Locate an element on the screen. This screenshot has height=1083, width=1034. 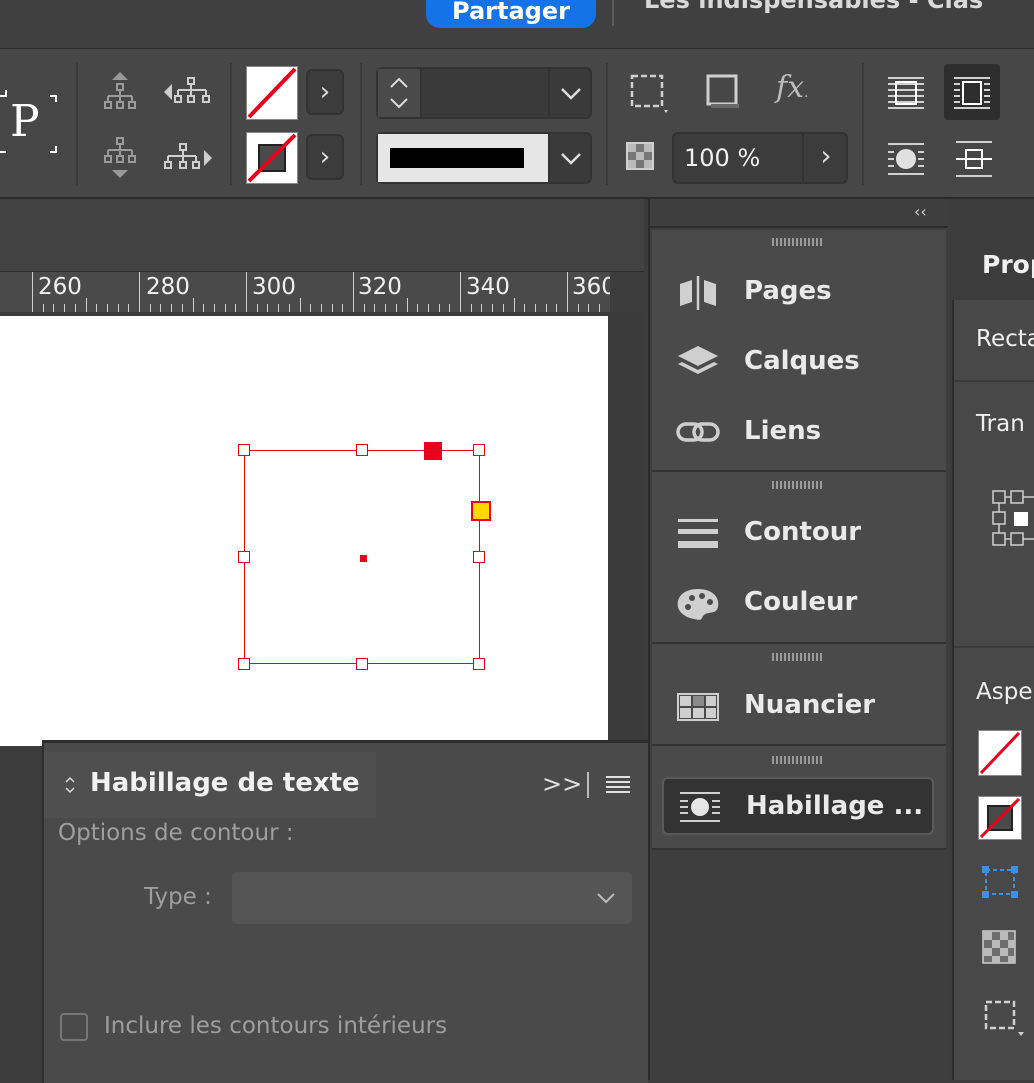
select-next-object-icon is located at coordinates (188, 158).